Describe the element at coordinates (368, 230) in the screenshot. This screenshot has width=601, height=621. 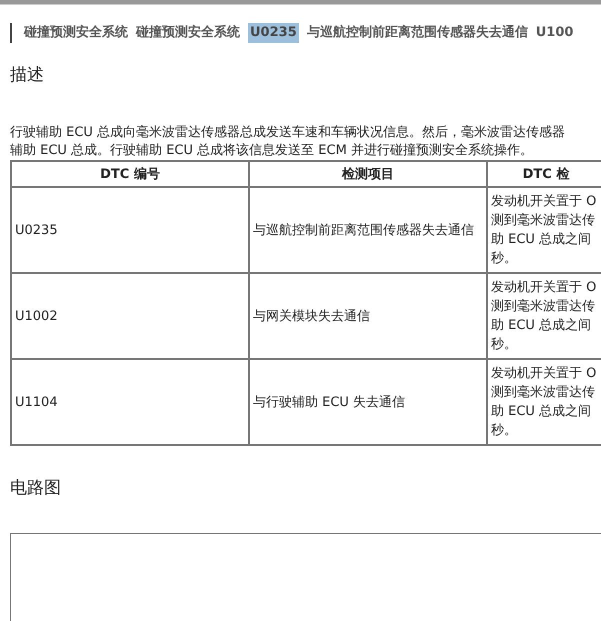
I see `table-cell: 与巡航控制前距离范围传感器失去通信` at that location.